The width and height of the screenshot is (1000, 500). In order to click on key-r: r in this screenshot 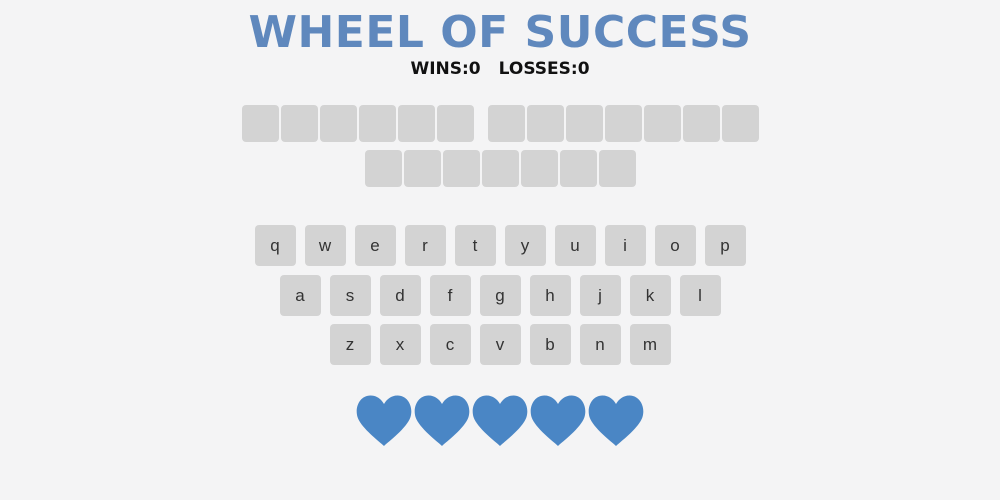, I will do `click(425, 245)`.